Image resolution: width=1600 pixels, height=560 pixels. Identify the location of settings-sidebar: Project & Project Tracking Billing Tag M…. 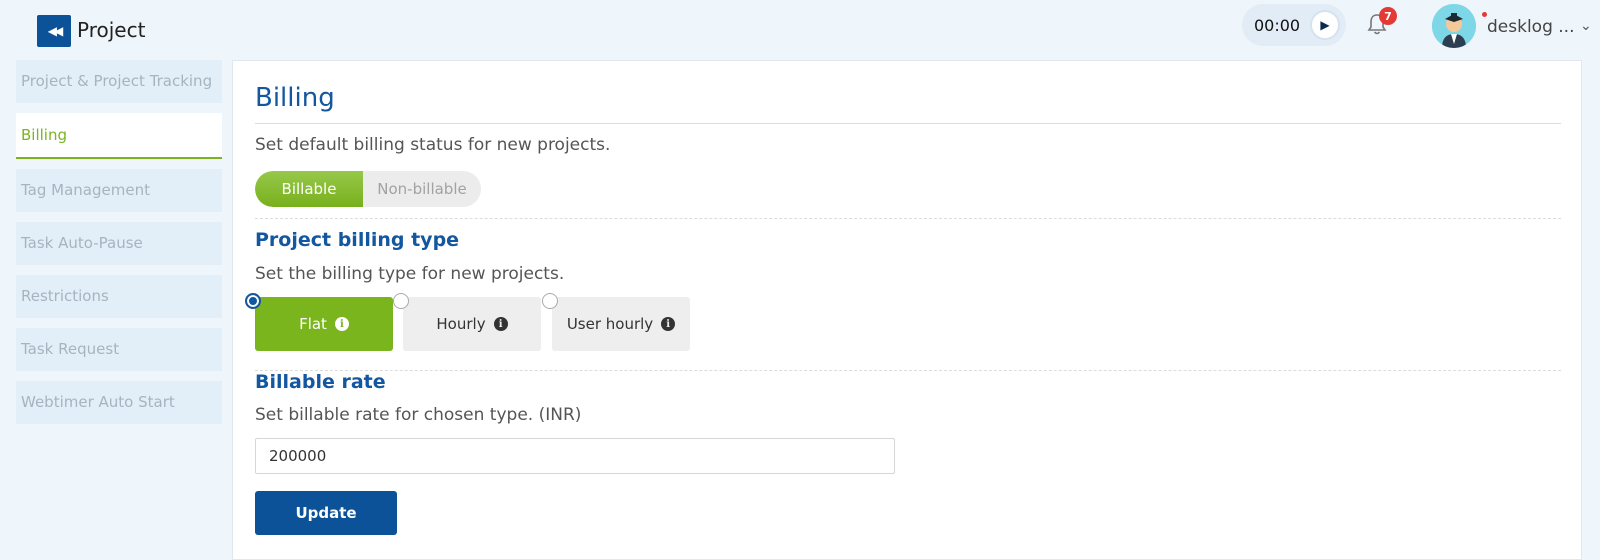
(119, 247).